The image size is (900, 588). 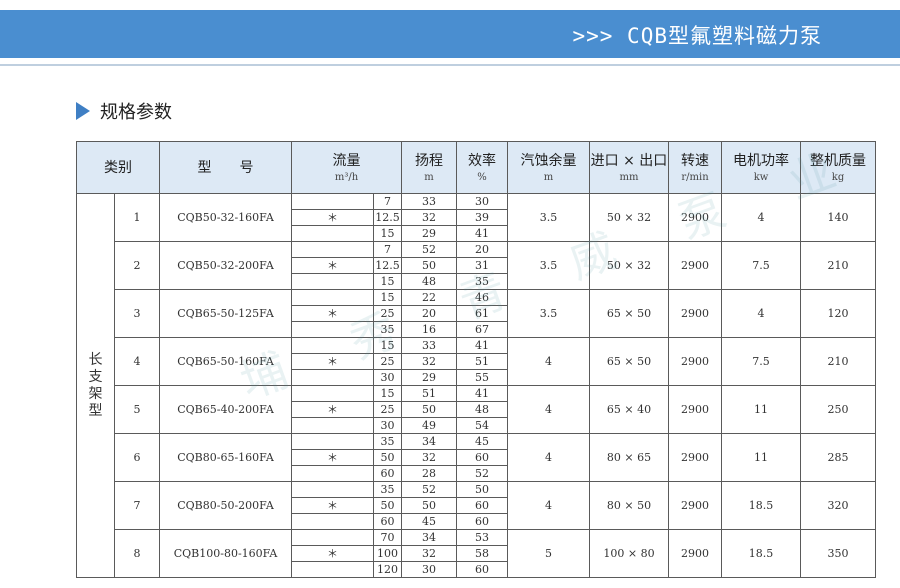 I want to click on row-number: 5, so click(x=137, y=409).